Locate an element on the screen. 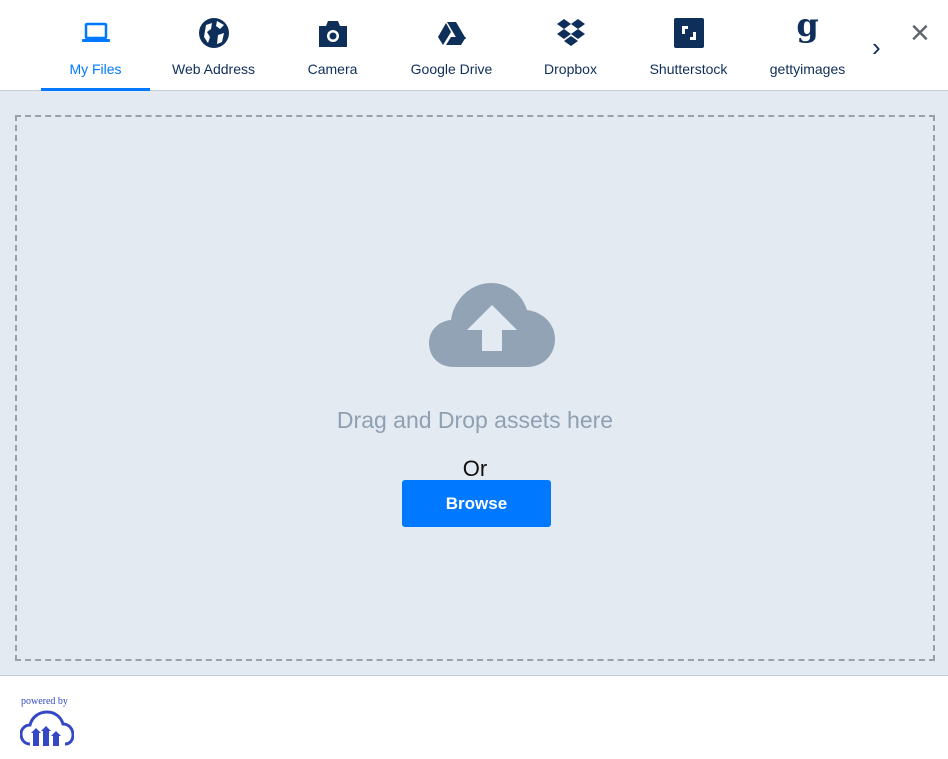 This screenshot has height=759, width=948. tab-dropbox: Dropbox is located at coordinates (570, 45).